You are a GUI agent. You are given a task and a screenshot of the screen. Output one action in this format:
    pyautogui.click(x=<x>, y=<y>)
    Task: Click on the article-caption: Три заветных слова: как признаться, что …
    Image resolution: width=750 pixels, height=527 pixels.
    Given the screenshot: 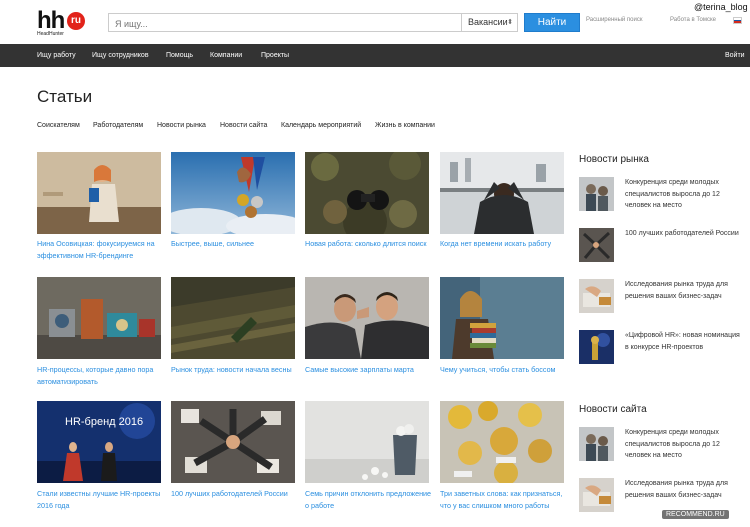 What is the action you would take?
    pyautogui.click(x=504, y=499)
    